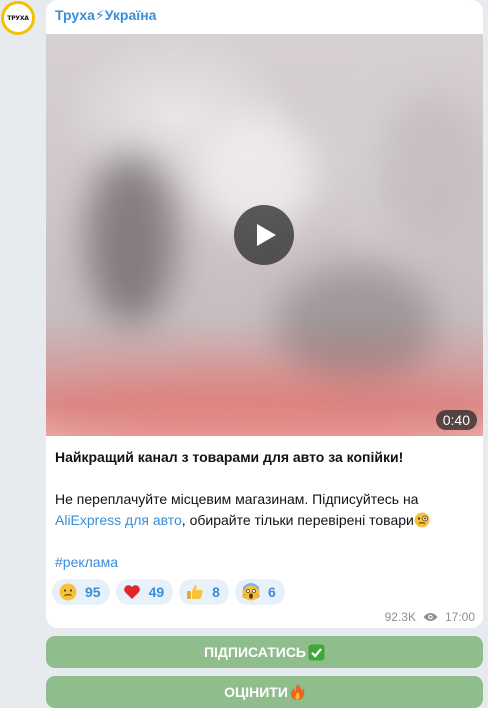  I want to click on rate-button: ОЦІНИТИ, so click(264, 692).